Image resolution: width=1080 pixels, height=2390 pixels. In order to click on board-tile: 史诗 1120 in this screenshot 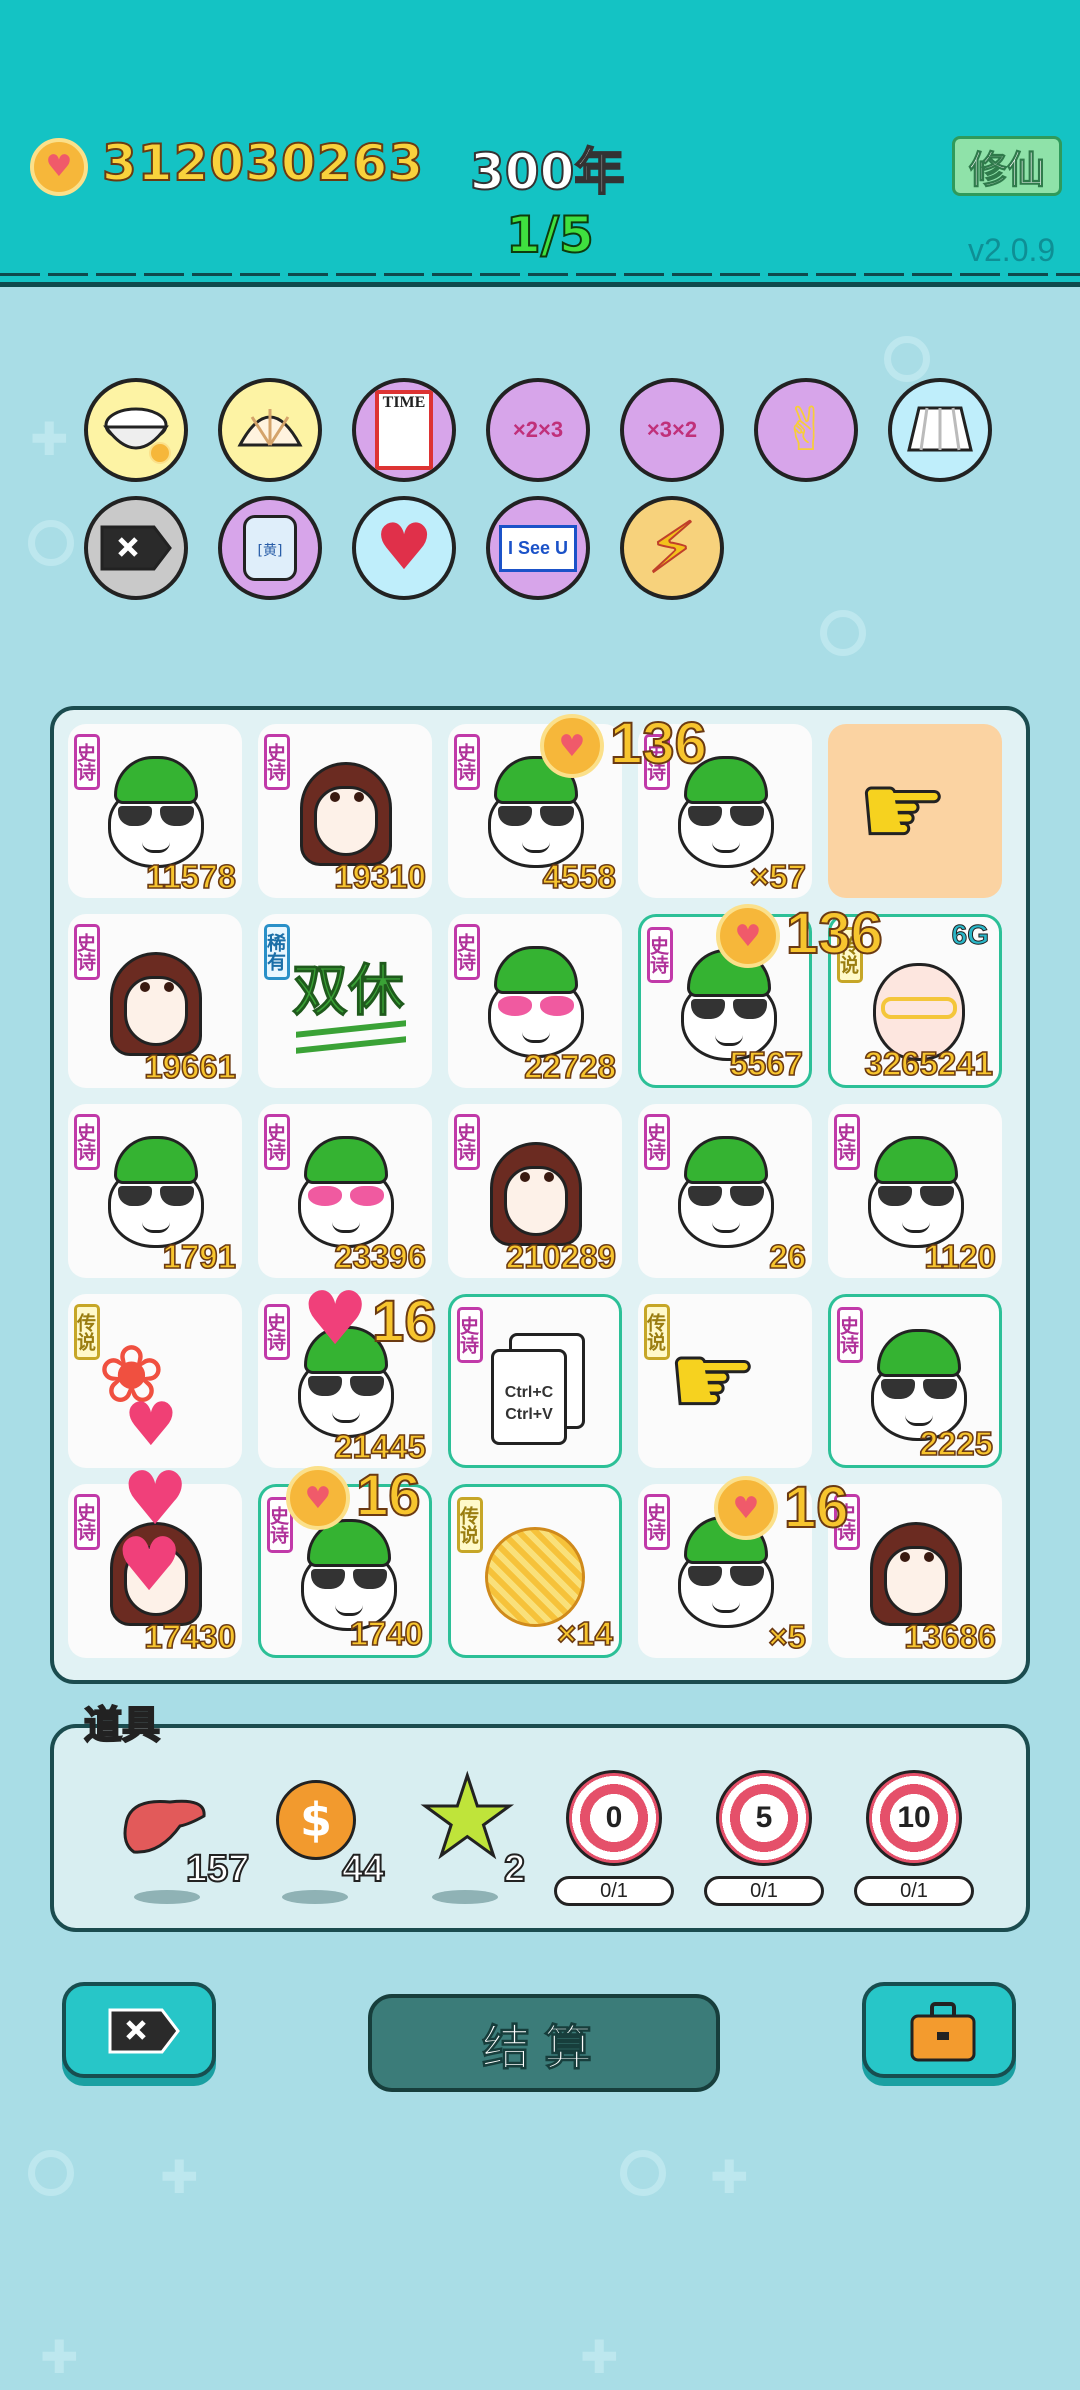, I will do `click(915, 1191)`.